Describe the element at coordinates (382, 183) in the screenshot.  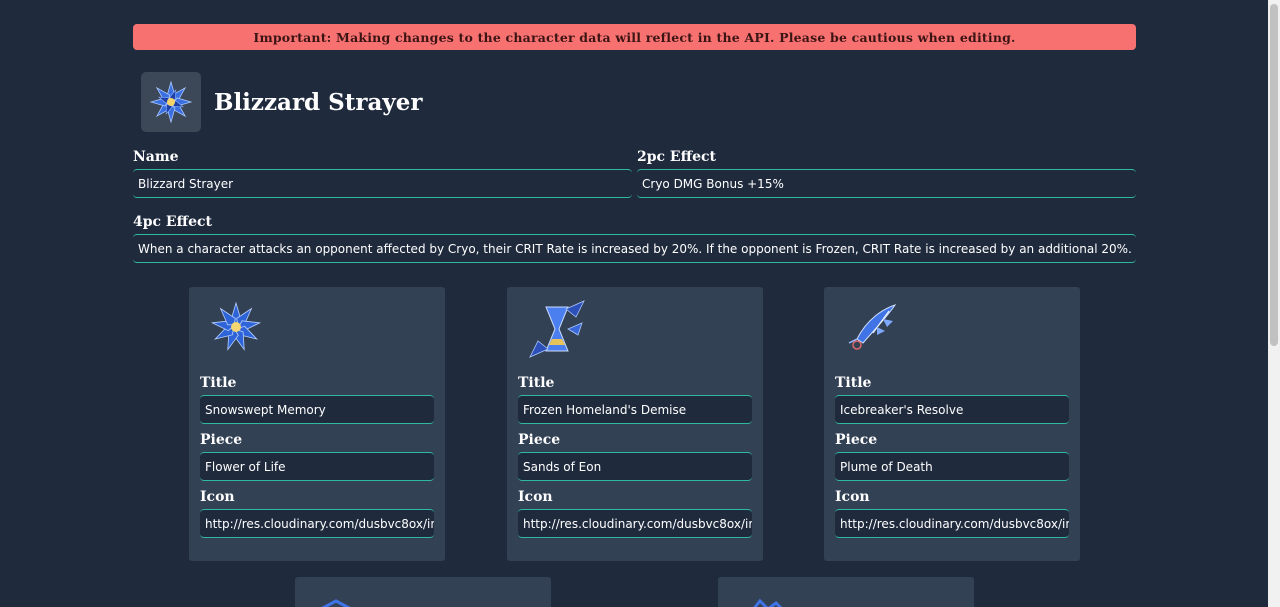
I see `name-input: Blizzard Strayer` at that location.